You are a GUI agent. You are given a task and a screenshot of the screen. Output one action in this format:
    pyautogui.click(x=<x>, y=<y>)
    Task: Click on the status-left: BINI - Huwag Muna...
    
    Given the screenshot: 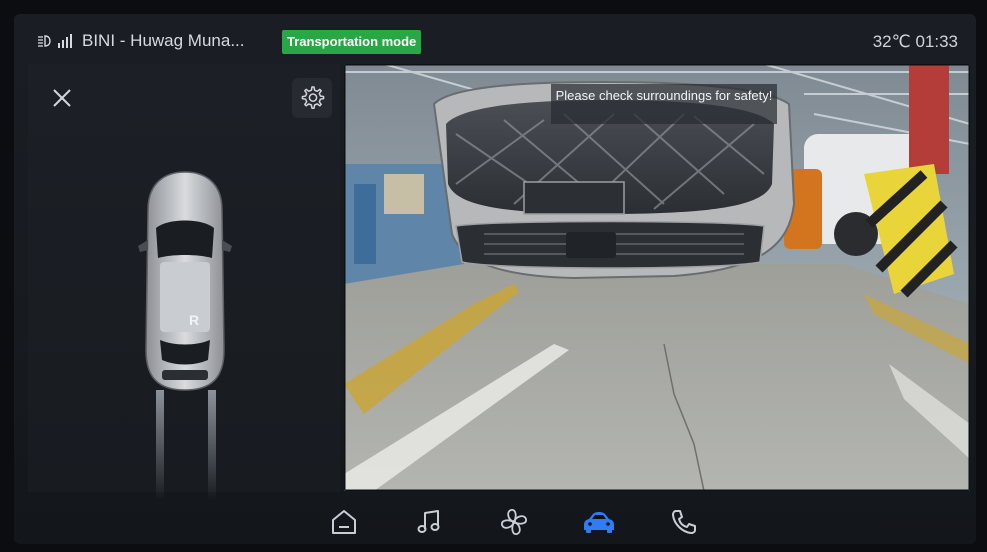 What is the action you would take?
    pyautogui.click(x=140, y=41)
    